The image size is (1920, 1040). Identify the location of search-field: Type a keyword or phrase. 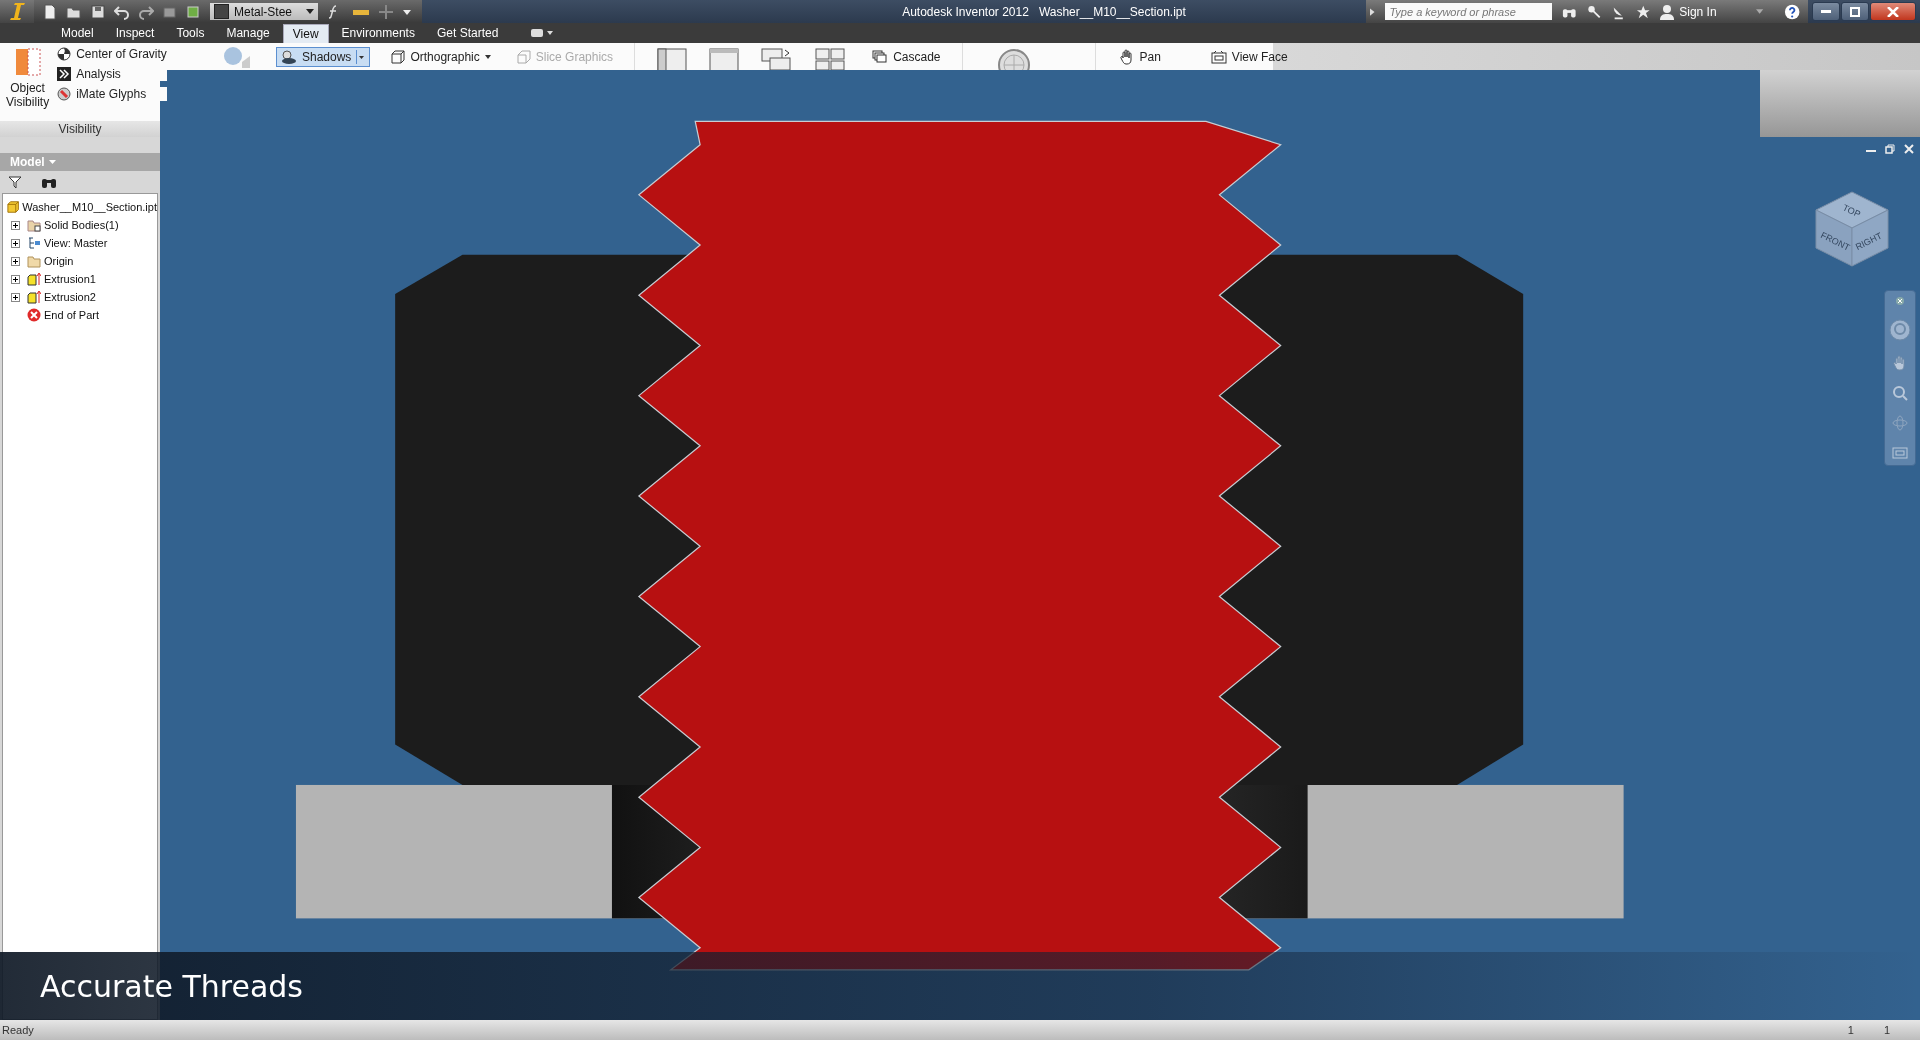
(1469, 11).